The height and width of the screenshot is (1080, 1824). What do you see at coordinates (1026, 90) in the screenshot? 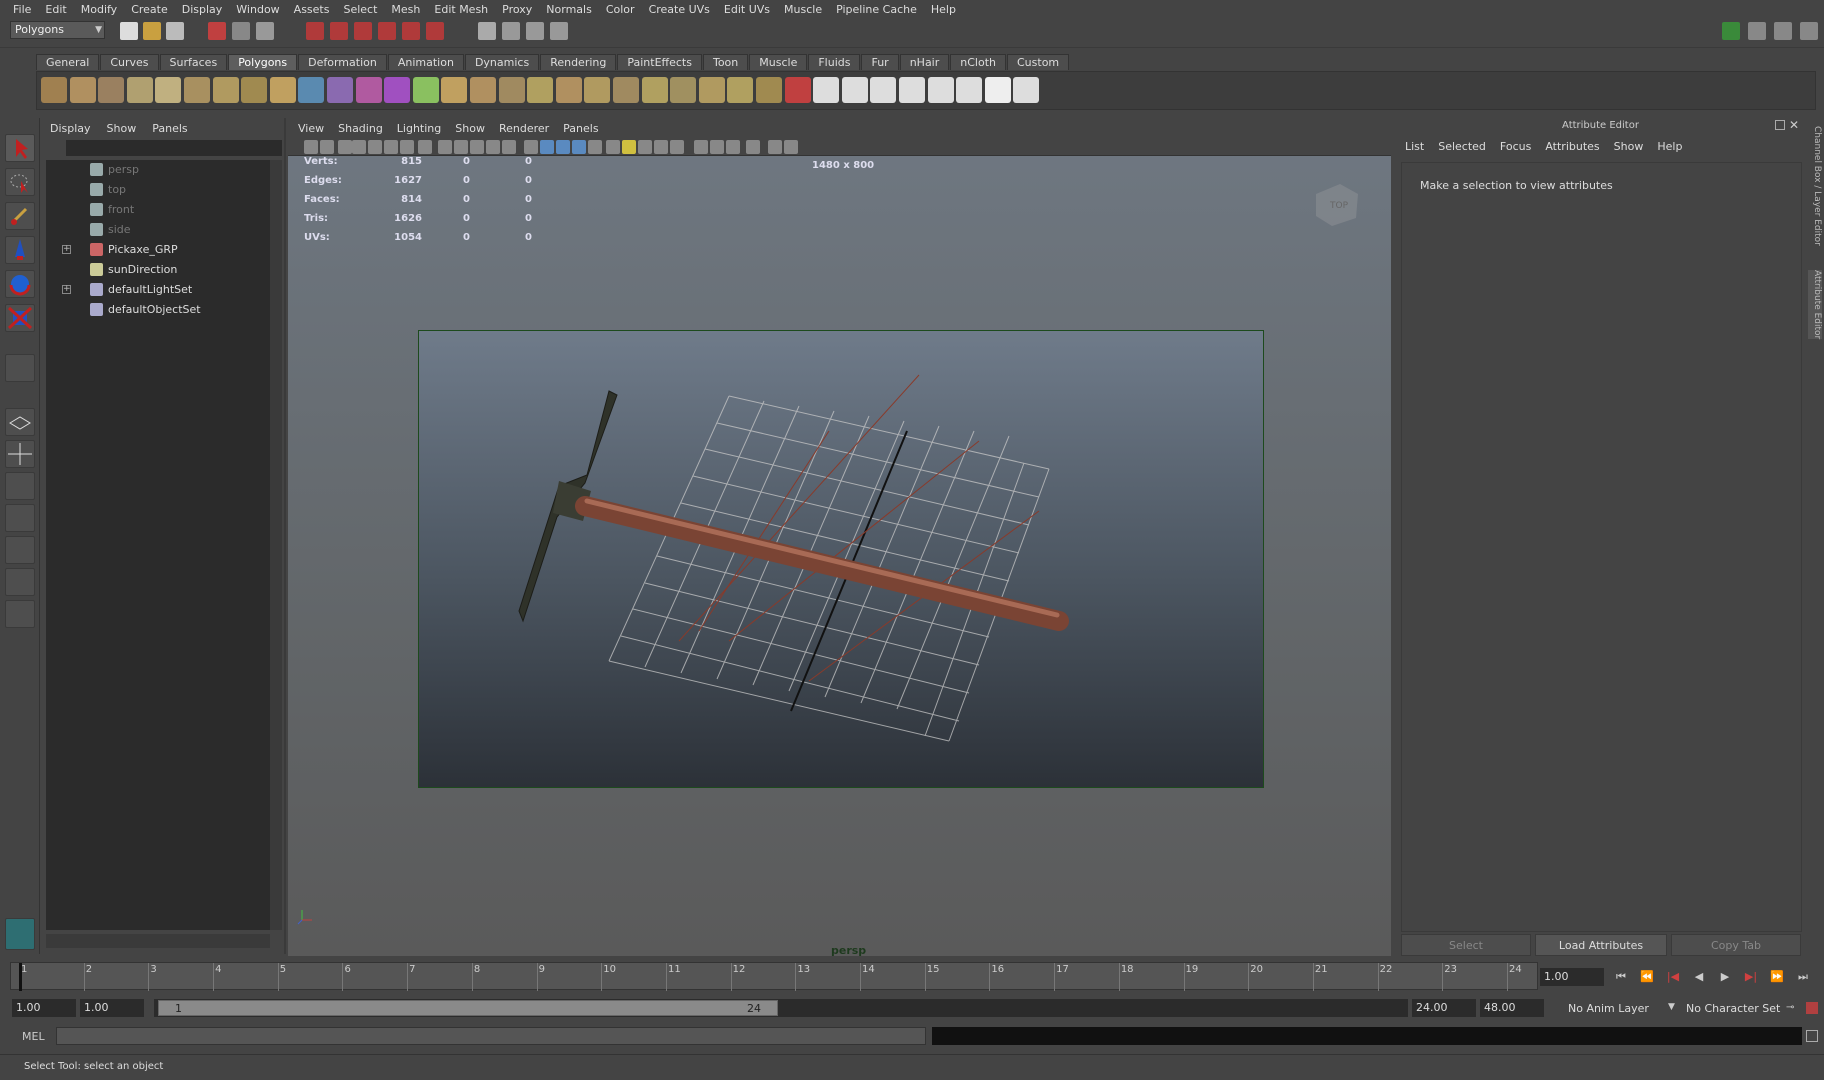
I see `shelf-texture-icon` at bounding box center [1026, 90].